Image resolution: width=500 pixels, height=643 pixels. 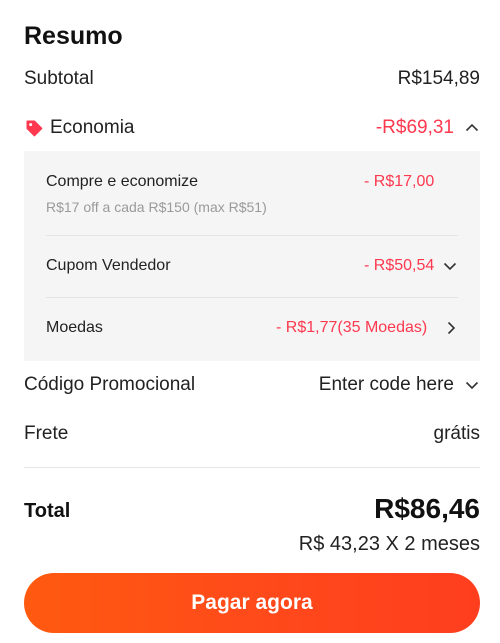 What do you see at coordinates (427, 508) in the screenshot?
I see `total-value: R$86,46` at bounding box center [427, 508].